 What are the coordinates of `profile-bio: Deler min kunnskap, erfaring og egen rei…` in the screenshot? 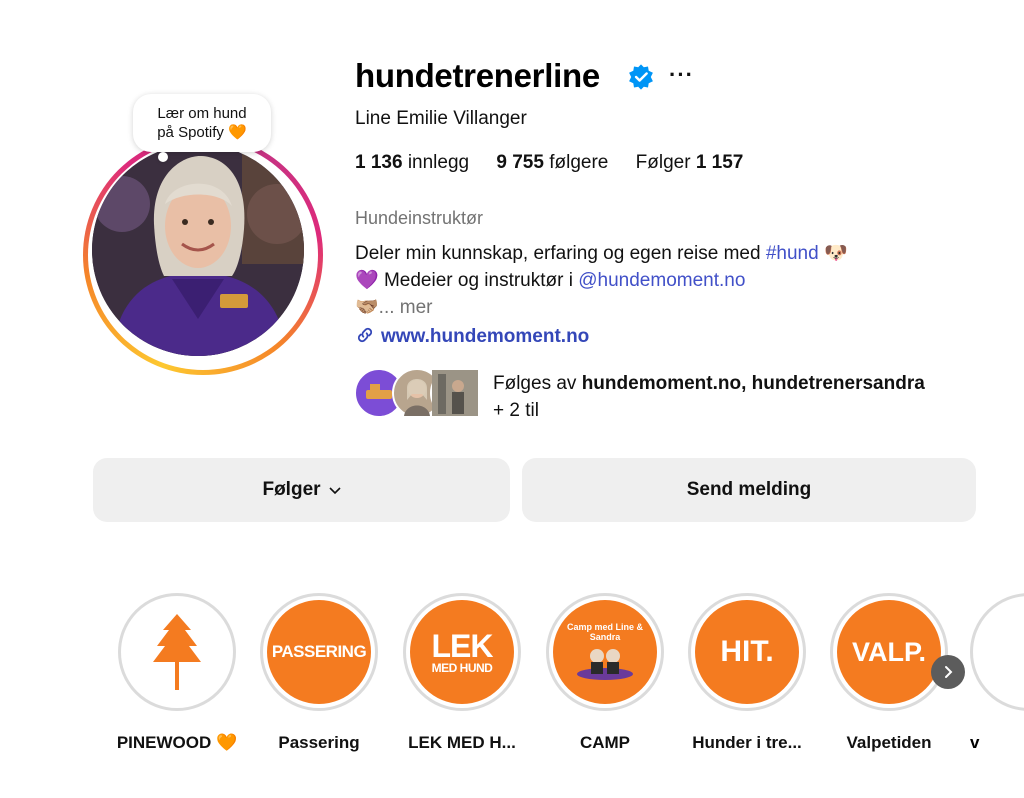 It's located at (601, 280).